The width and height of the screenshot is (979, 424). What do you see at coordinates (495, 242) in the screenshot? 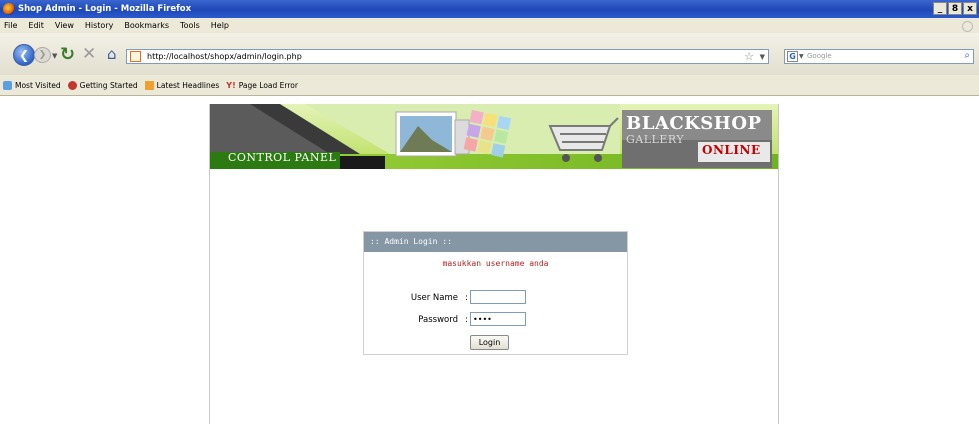
I see `login-header: :: Admin Login ::` at bounding box center [495, 242].